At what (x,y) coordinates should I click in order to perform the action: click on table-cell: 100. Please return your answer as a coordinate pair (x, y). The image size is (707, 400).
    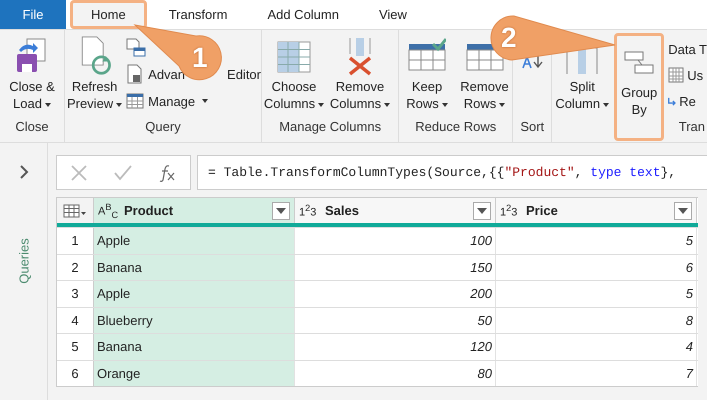
    Looking at the image, I should click on (395, 241).